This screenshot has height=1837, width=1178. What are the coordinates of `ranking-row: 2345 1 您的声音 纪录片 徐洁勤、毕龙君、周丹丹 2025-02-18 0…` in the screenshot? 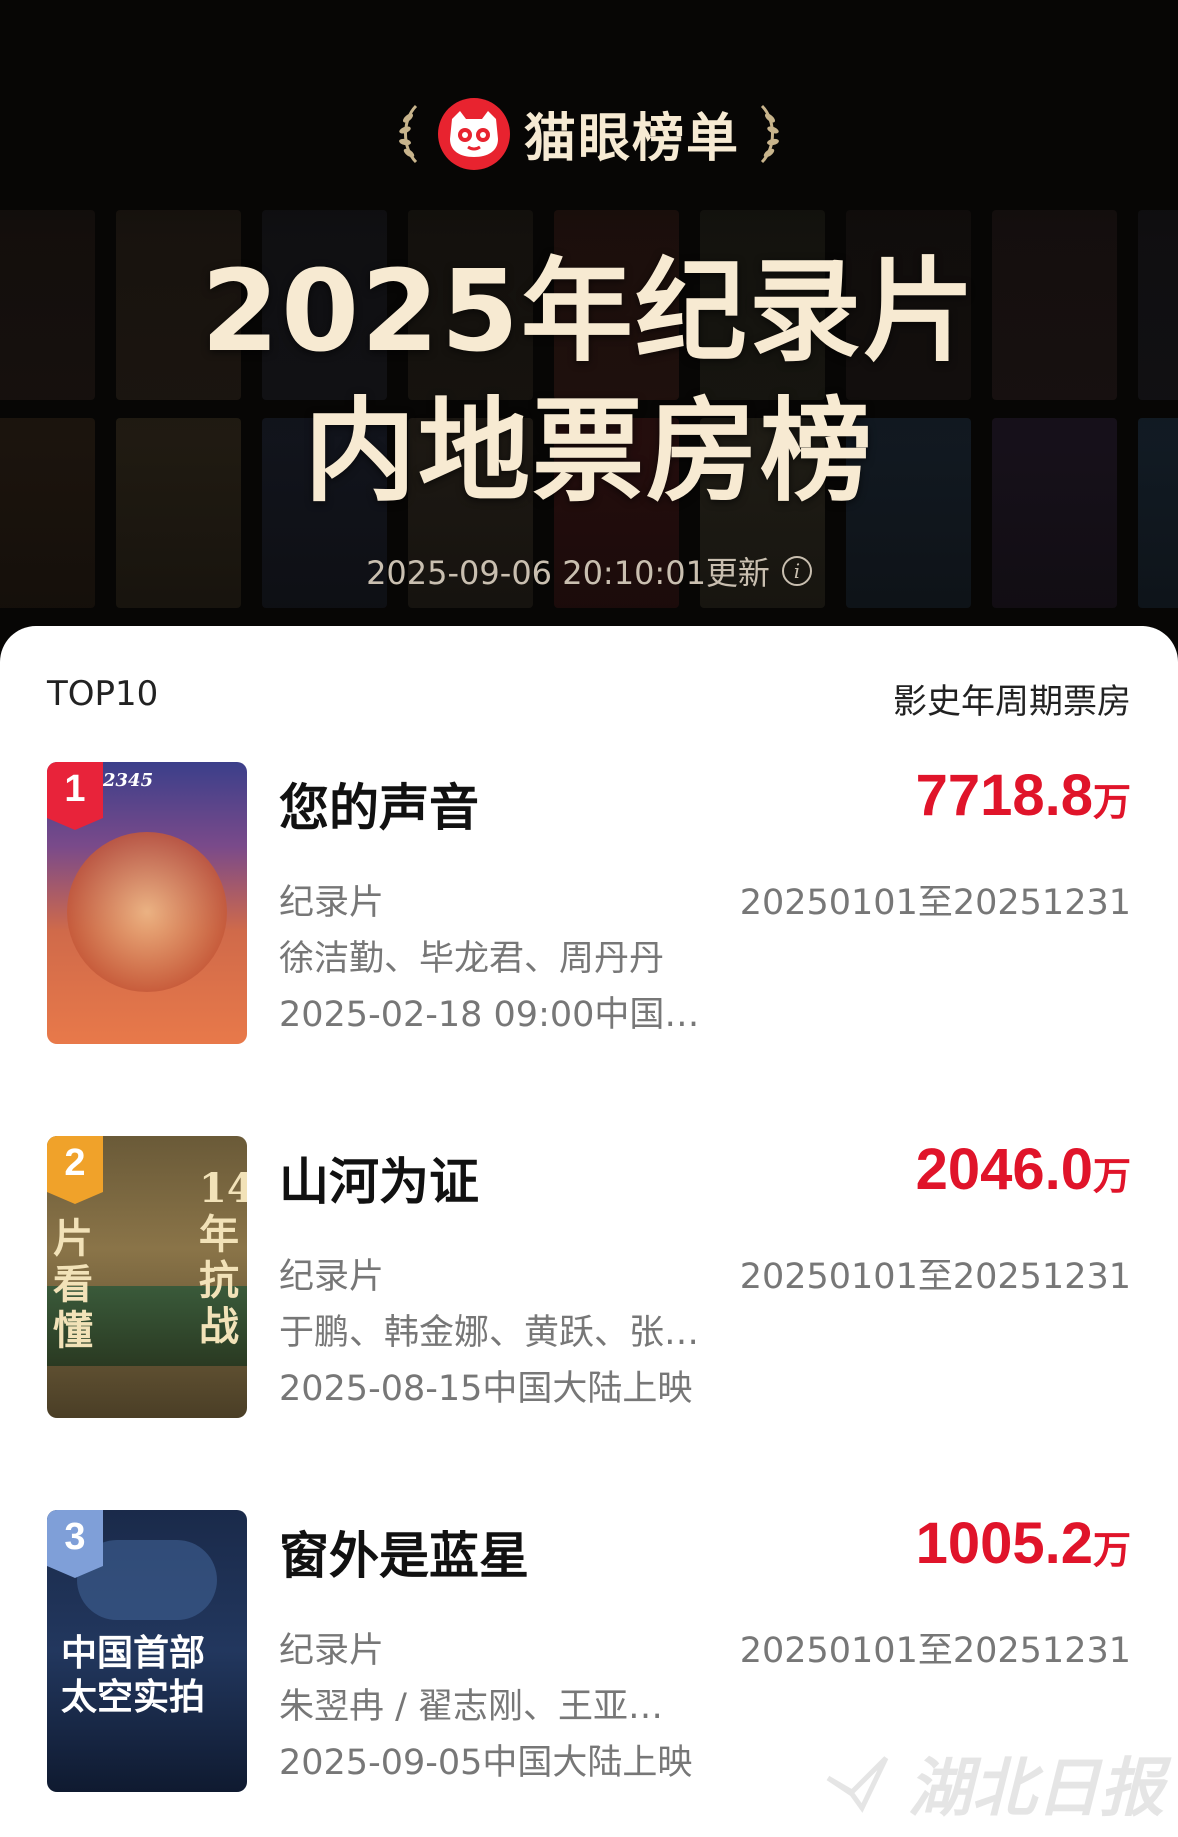 It's located at (589, 903).